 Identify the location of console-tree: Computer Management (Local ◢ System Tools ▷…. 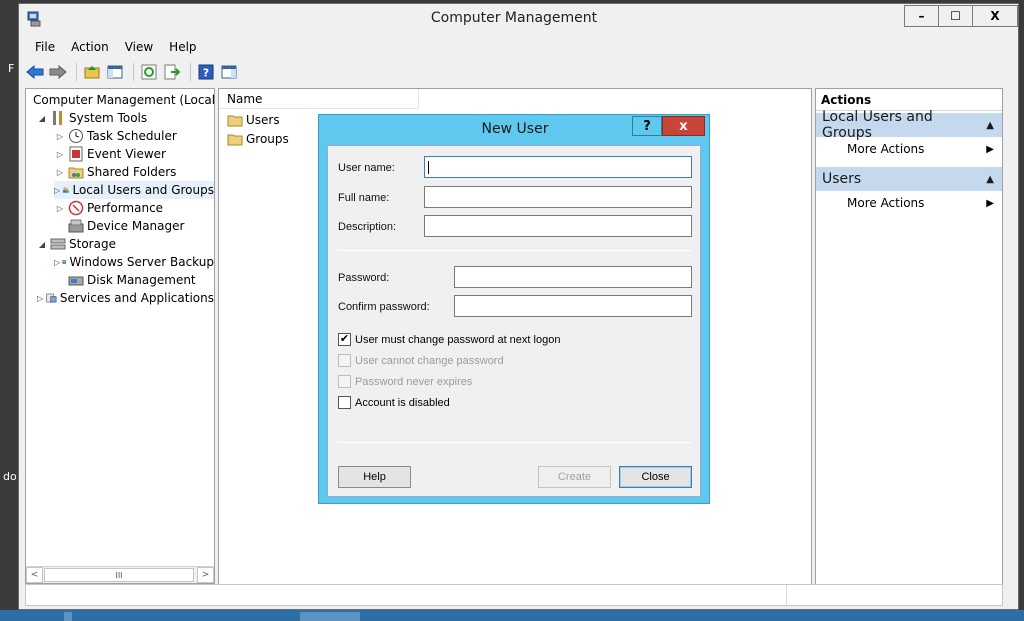
(120, 336).